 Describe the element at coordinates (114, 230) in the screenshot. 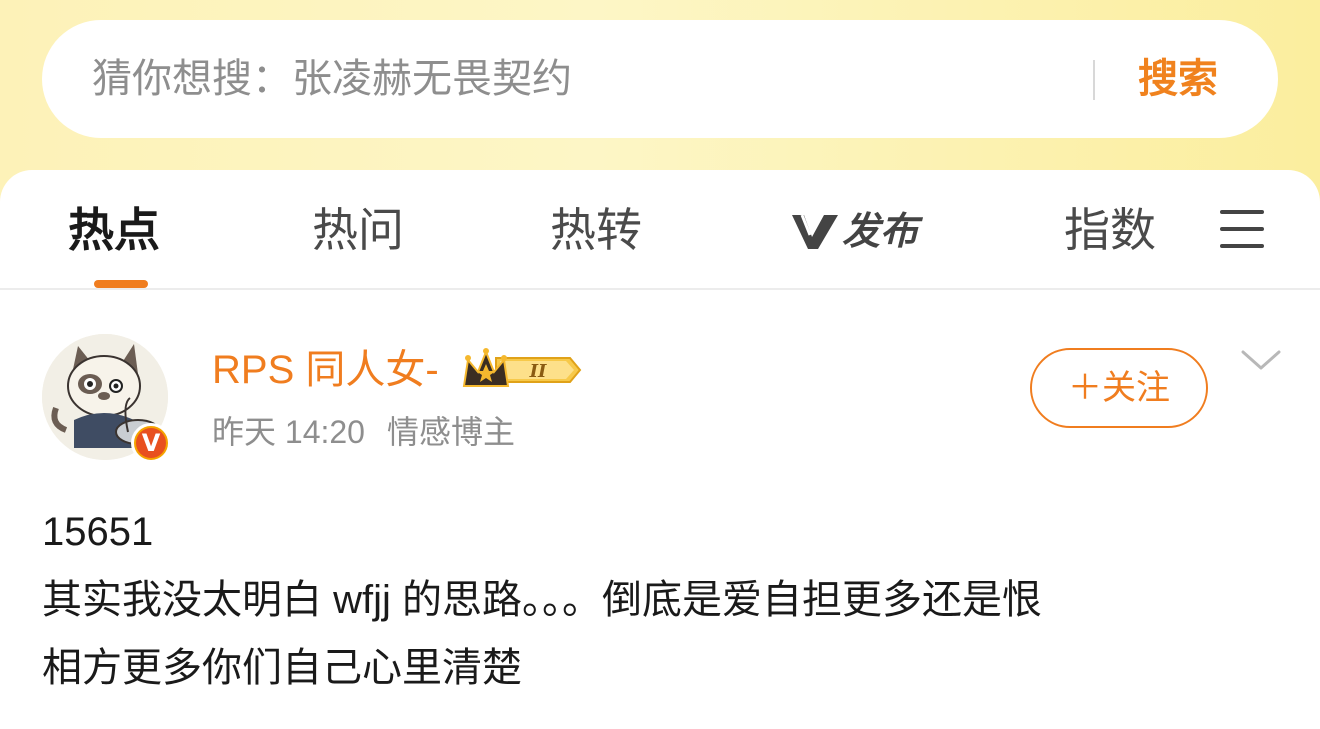

I see `tab-hot: 热点` at that location.